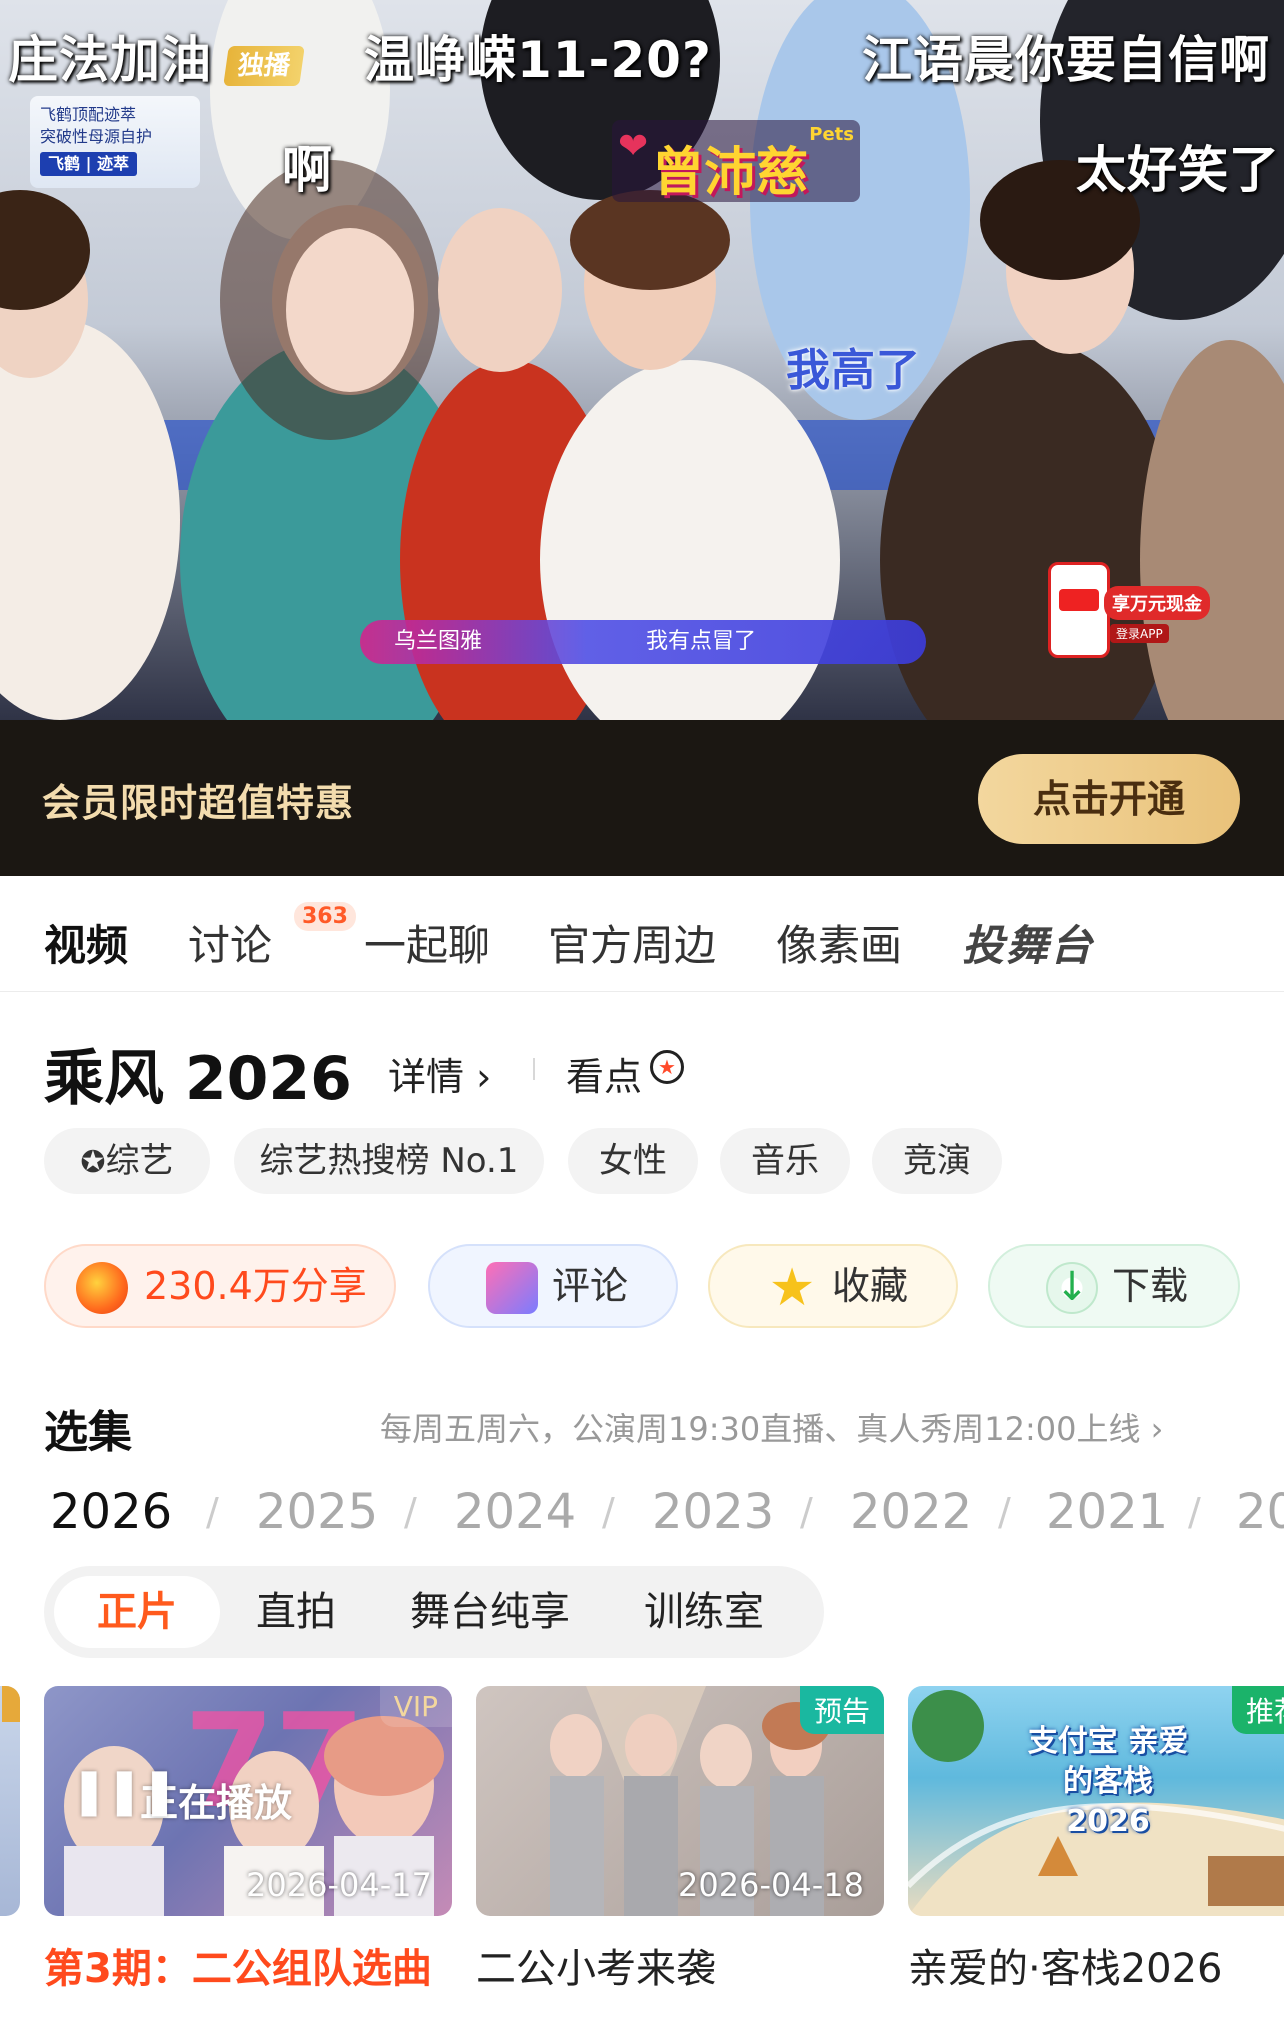 This screenshot has height=2027, width=1284. I want to click on year-2022: 2022, so click(911, 1512).